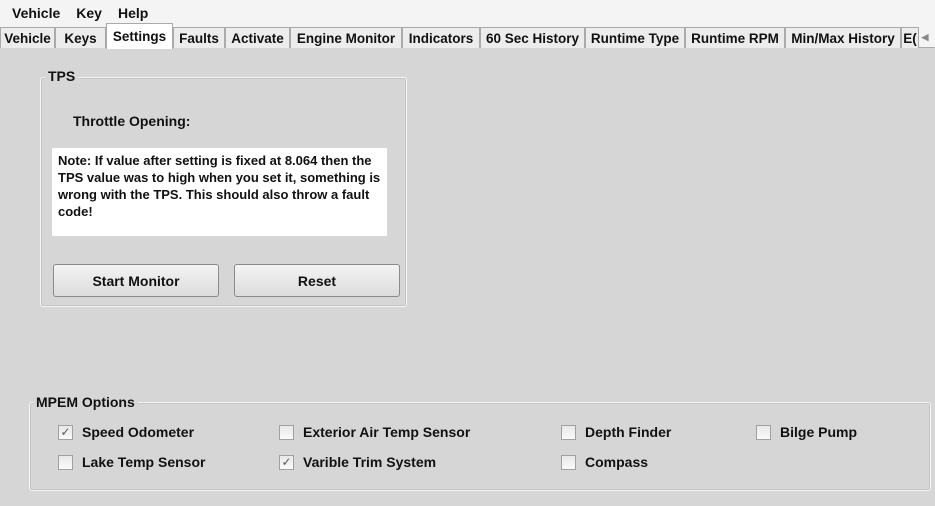 The width and height of the screenshot is (935, 506). What do you see at coordinates (467, 12) in the screenshot?
I see `menu-bar: Vehicle Key Help` at bounding box center [467, 12].